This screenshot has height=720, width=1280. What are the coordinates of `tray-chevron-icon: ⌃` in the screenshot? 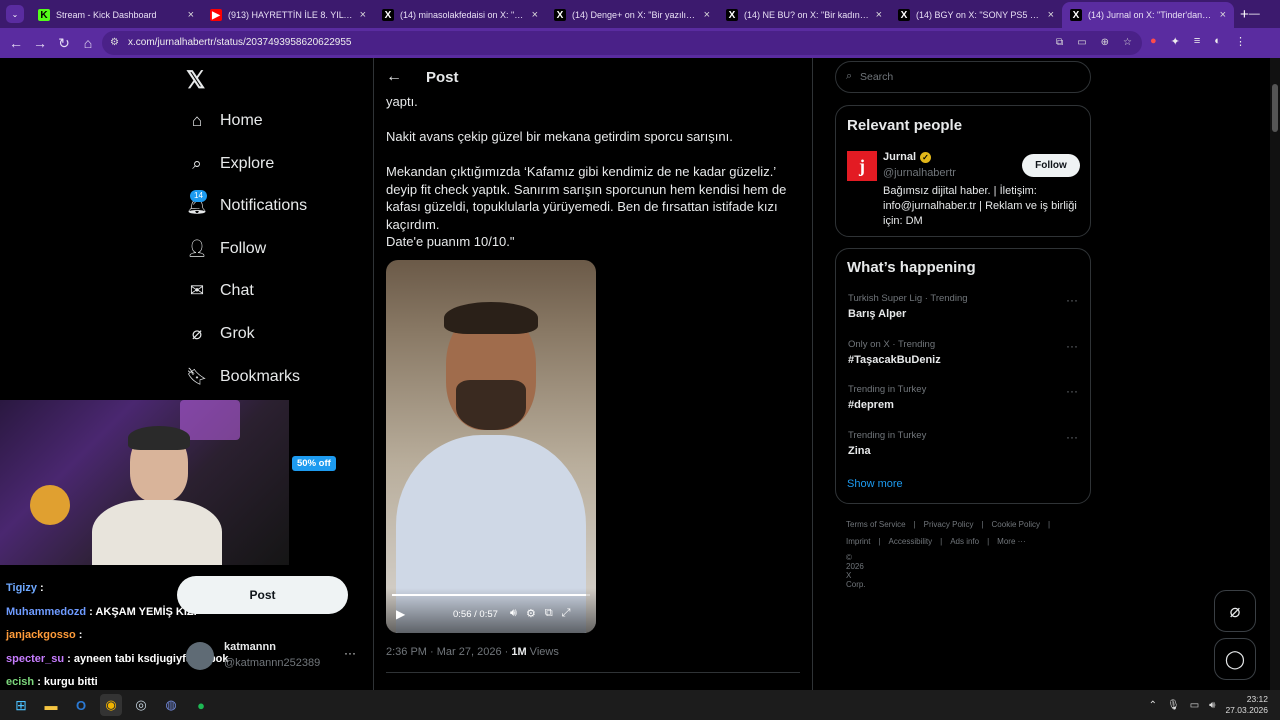 It's located at (1153, 705).